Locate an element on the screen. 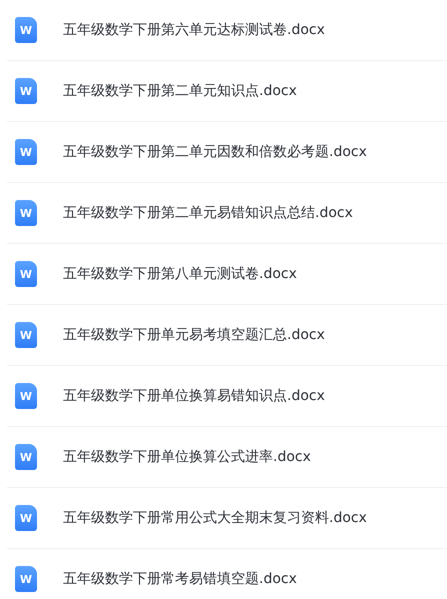 The width and height of the screenshot is (447, 599). file-name: 五年级数学下册单位换算公式进率.docx is located at coordinates (187, 457).